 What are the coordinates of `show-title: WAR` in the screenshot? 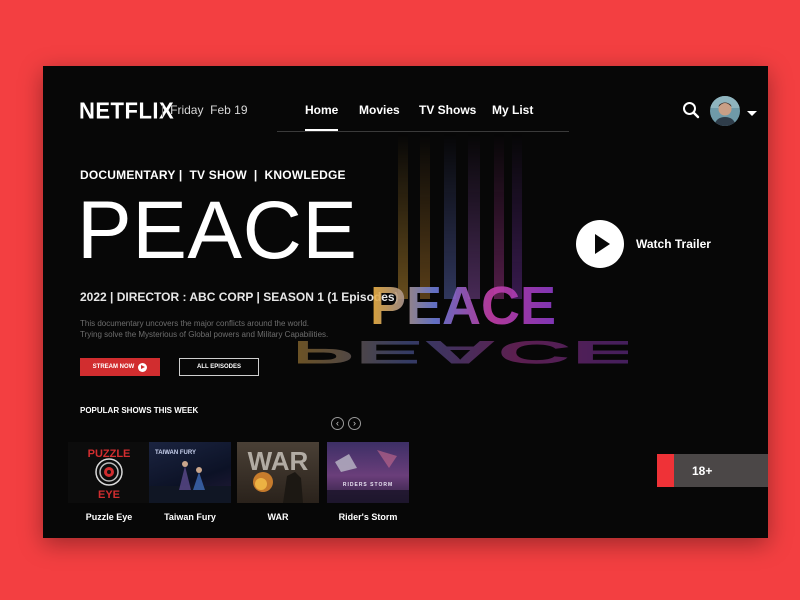 It's located at (278, 517).